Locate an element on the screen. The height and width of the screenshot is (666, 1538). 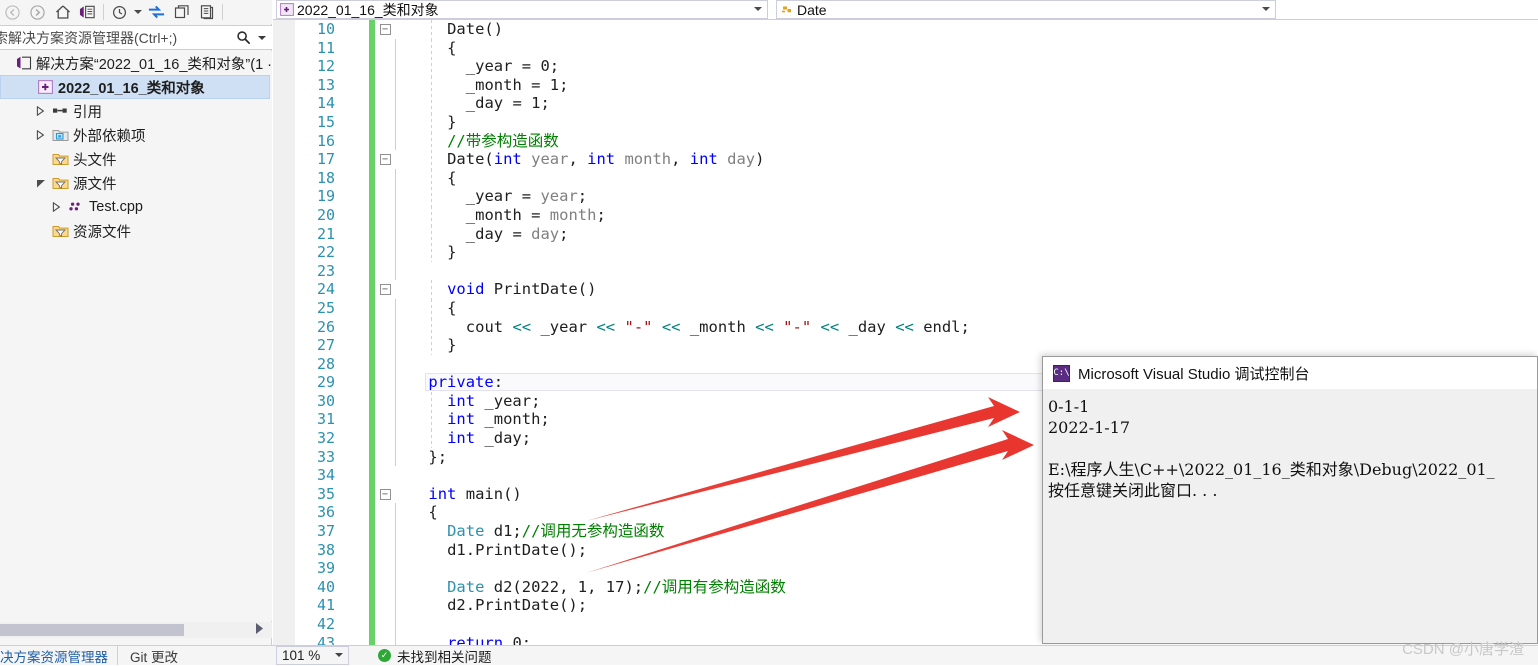
home-icon is located at coordinates (62, 12).